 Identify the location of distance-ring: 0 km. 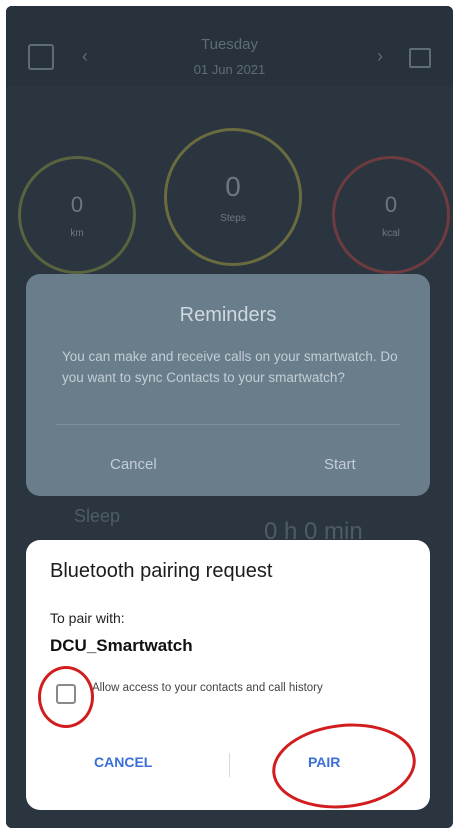
(77, 215).